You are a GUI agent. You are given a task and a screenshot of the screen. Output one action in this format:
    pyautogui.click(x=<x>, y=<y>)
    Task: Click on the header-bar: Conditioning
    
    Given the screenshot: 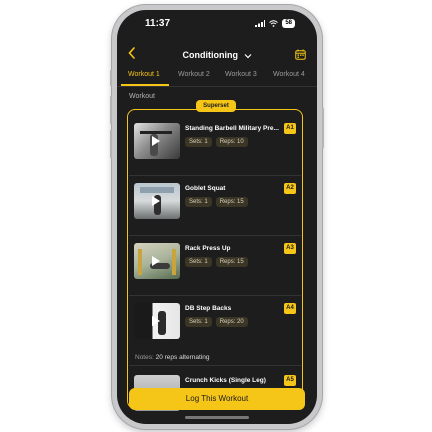 What is the action you would take?
    pyautogui.click(x=217, y=55)
    